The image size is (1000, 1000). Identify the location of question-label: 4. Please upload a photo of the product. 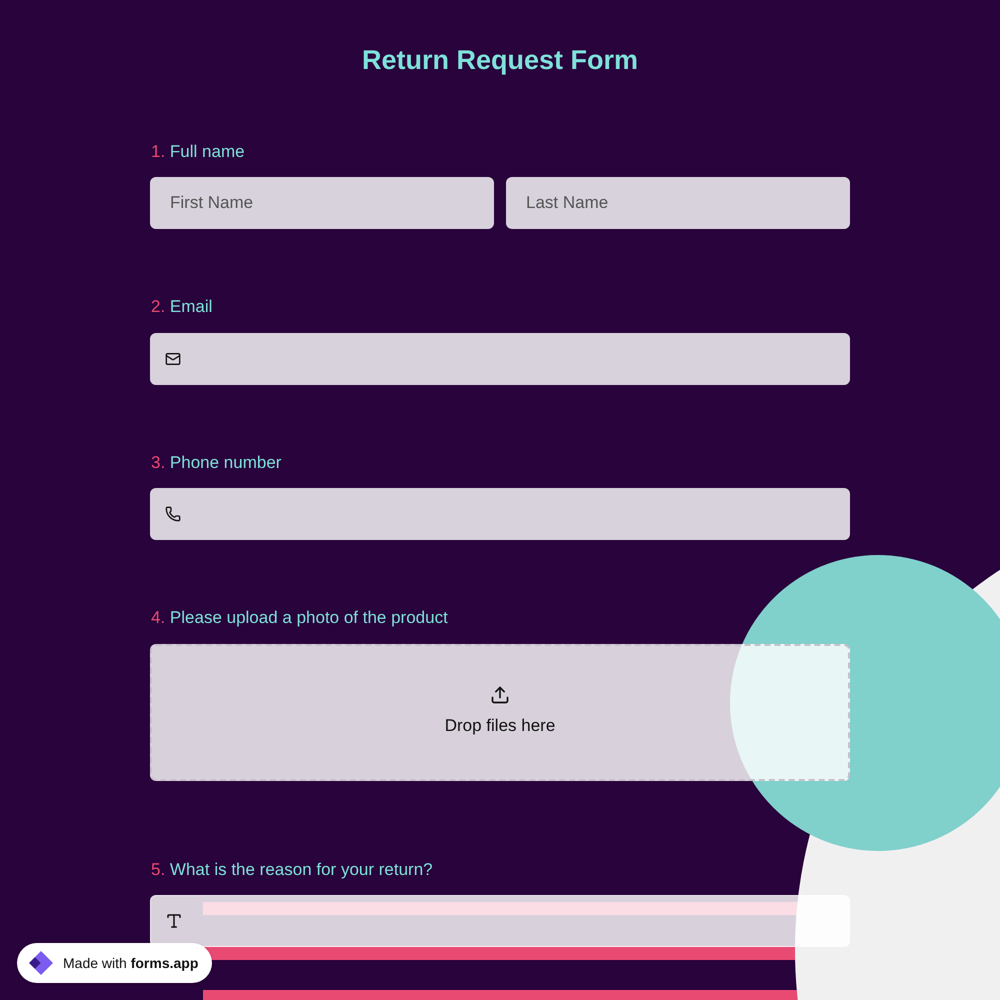
(299, 618).